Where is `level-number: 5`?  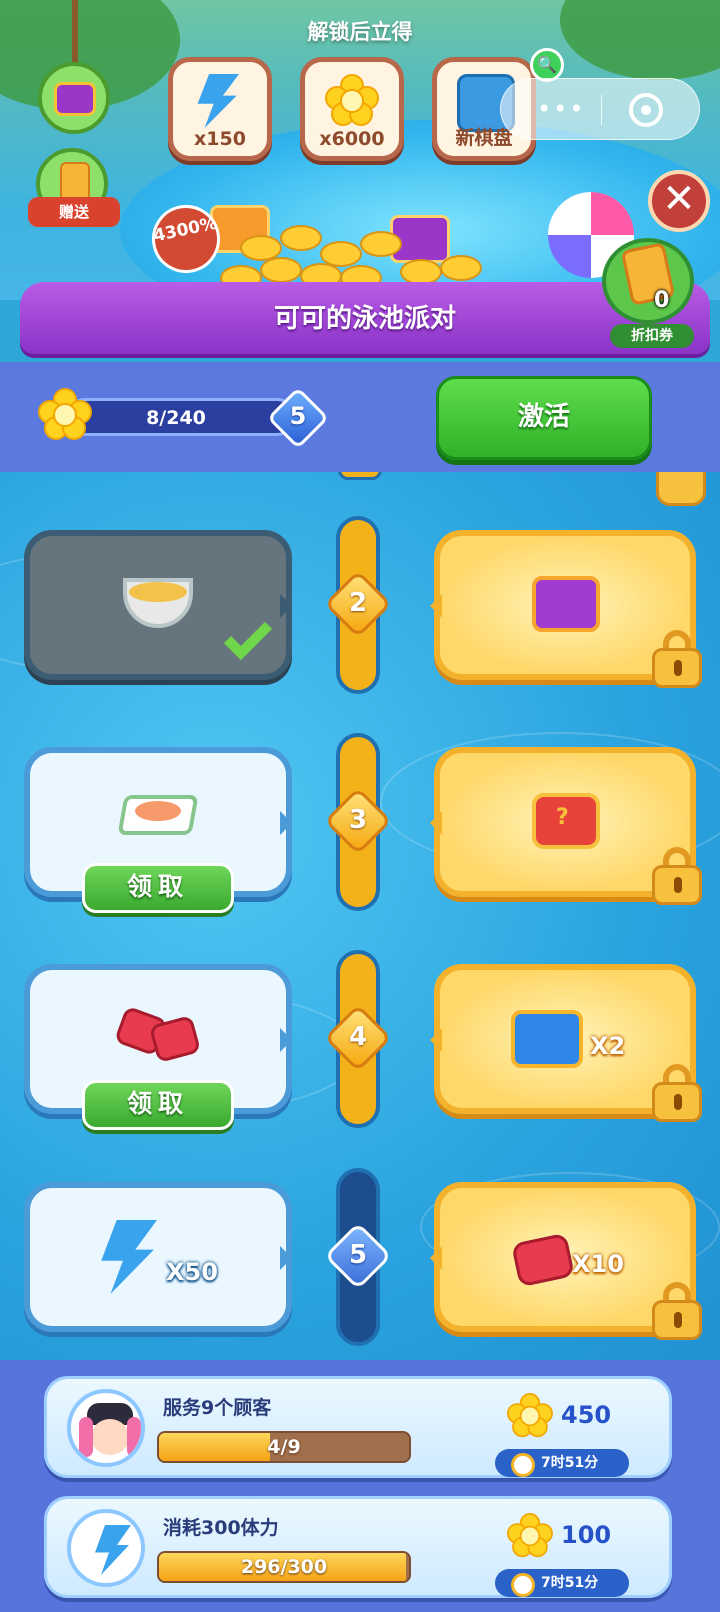
level-number: 5 is located at coordinates (358, 1255).